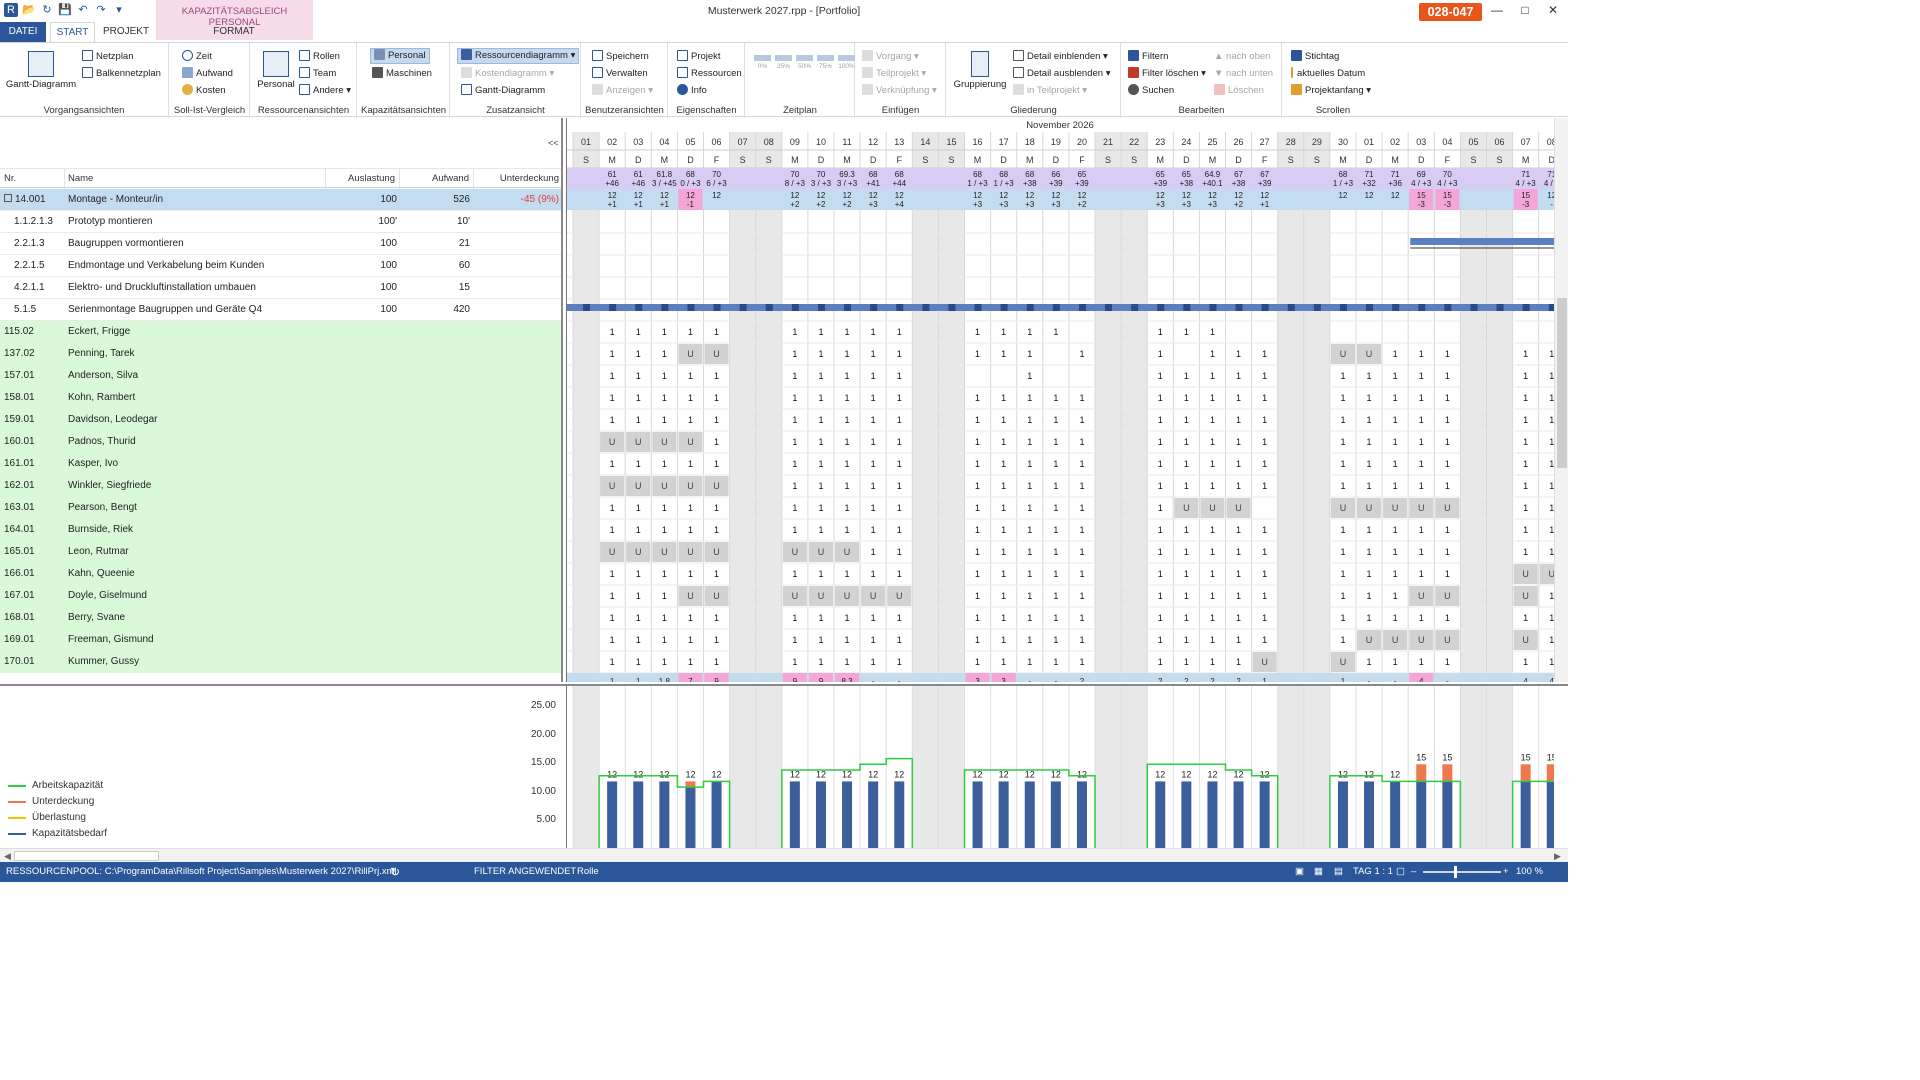 This screenshot has height=1080, width=1920. Describe the element at coordinates (507, 74) in the screenshot. I see `kostendiagramm-button: Kostendiagramm ▾` at that location.